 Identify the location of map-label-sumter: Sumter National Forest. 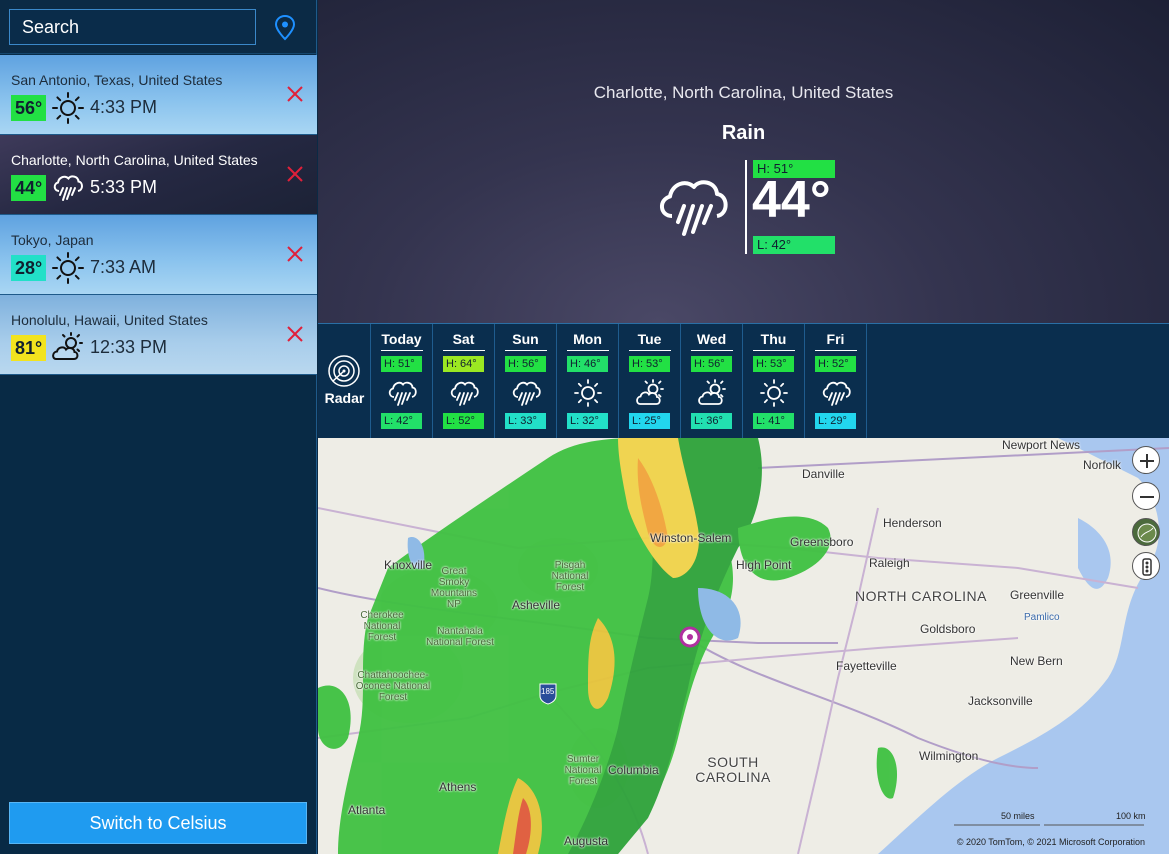
(583, 770).